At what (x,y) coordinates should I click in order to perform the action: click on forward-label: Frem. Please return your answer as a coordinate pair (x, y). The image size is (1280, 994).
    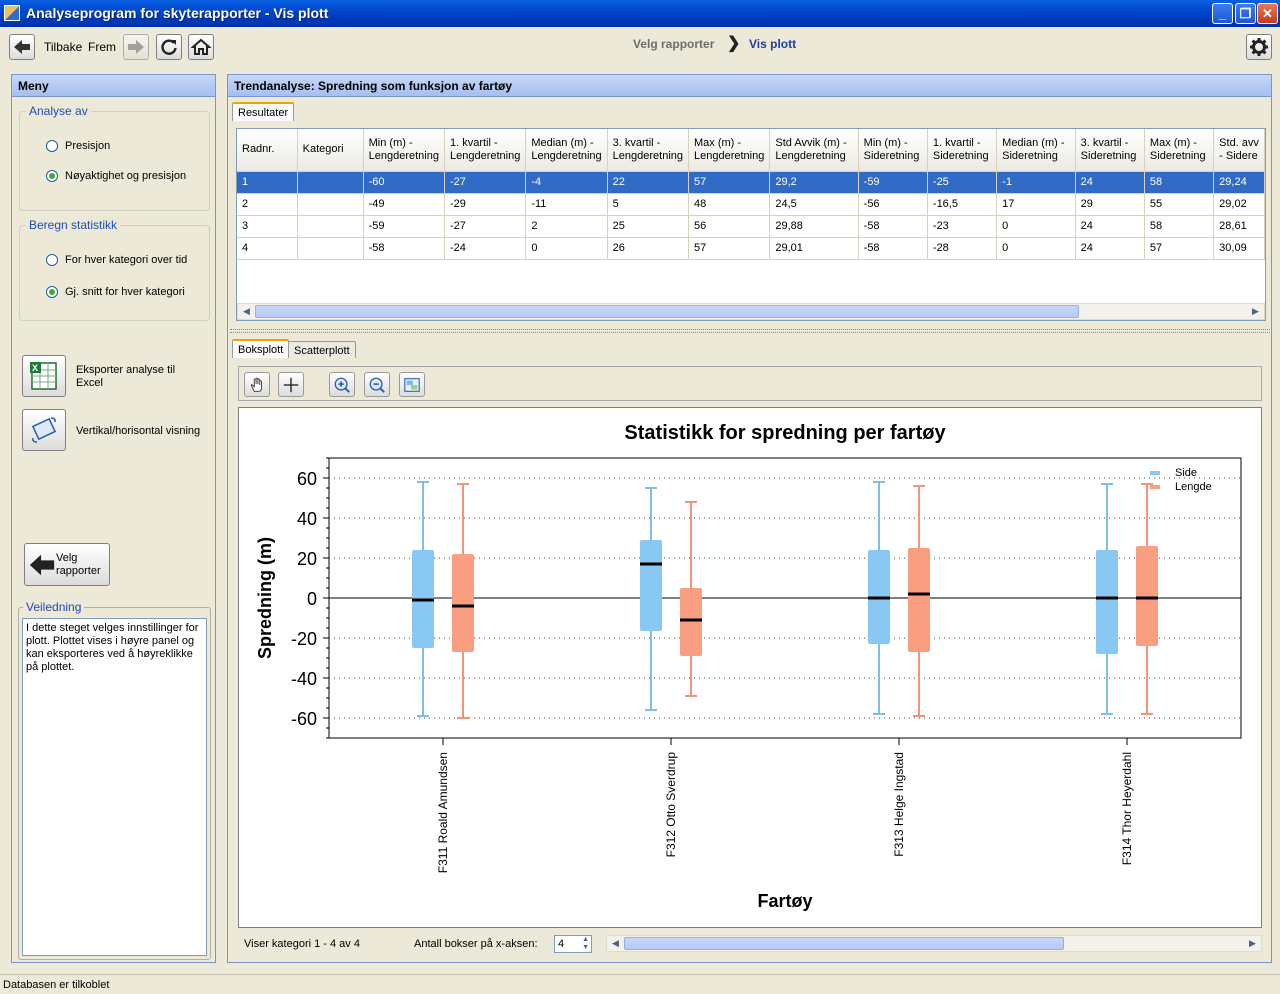
    Looking at the image, I should click on (102, 47).